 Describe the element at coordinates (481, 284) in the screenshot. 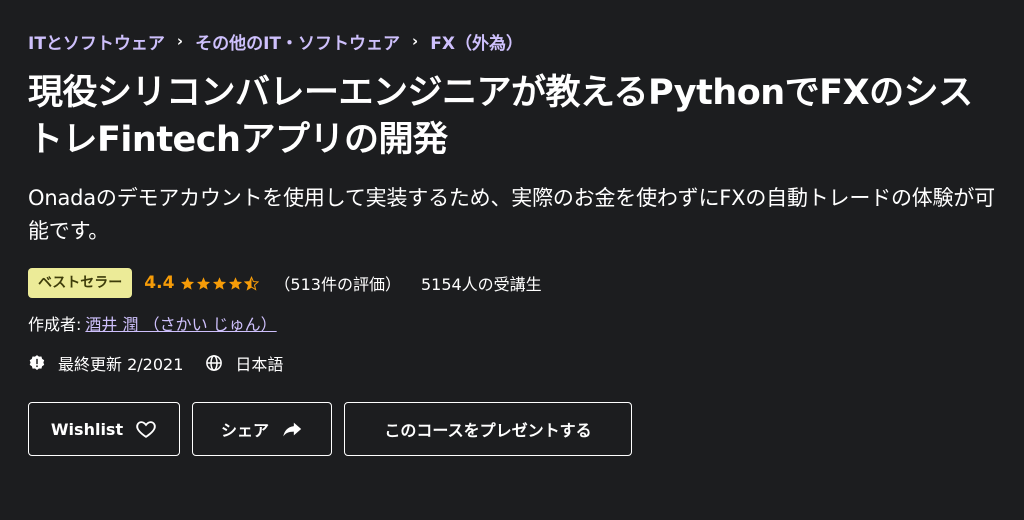

I see `student-count: 5154人の受講生` at that location.